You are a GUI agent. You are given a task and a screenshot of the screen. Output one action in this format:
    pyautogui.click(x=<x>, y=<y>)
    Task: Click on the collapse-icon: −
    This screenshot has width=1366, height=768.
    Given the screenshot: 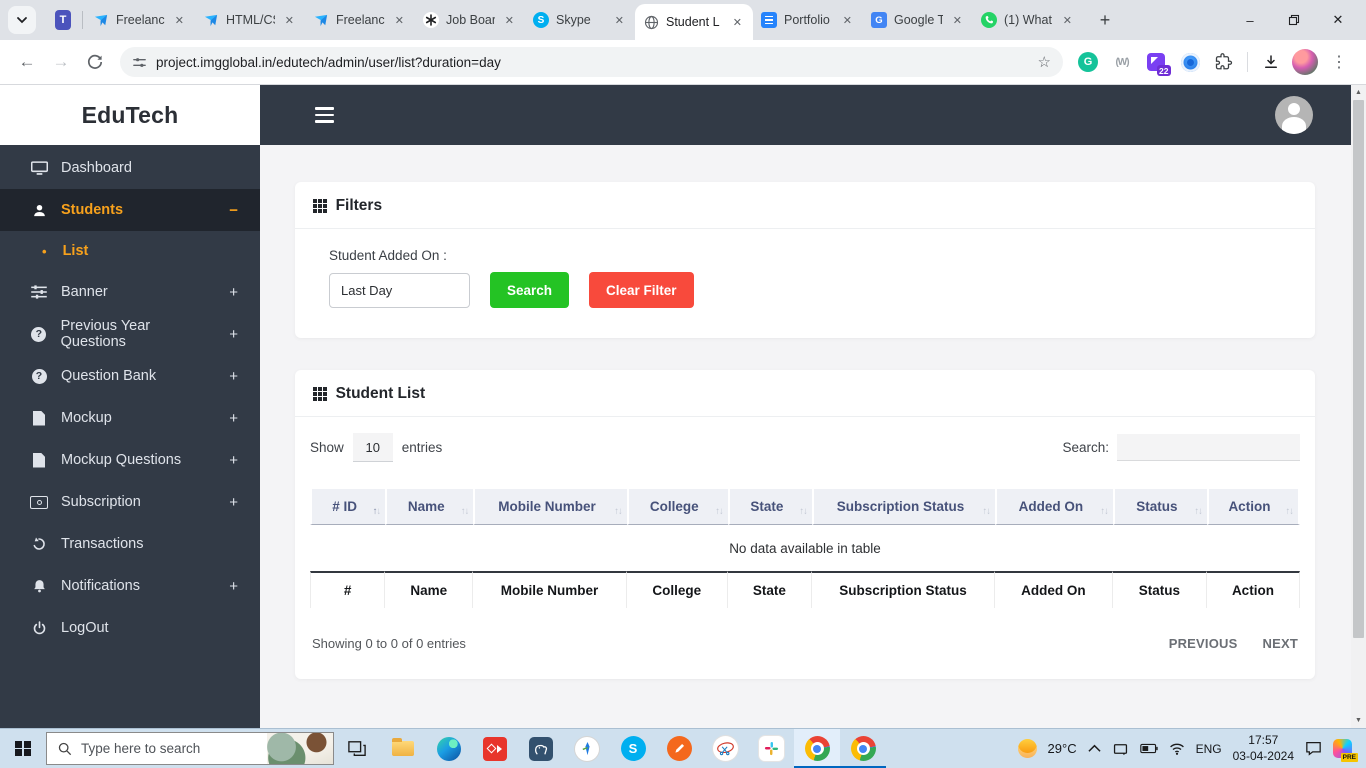 What is the action you would take?
    pyautogui.click(x=233, y=210)
    